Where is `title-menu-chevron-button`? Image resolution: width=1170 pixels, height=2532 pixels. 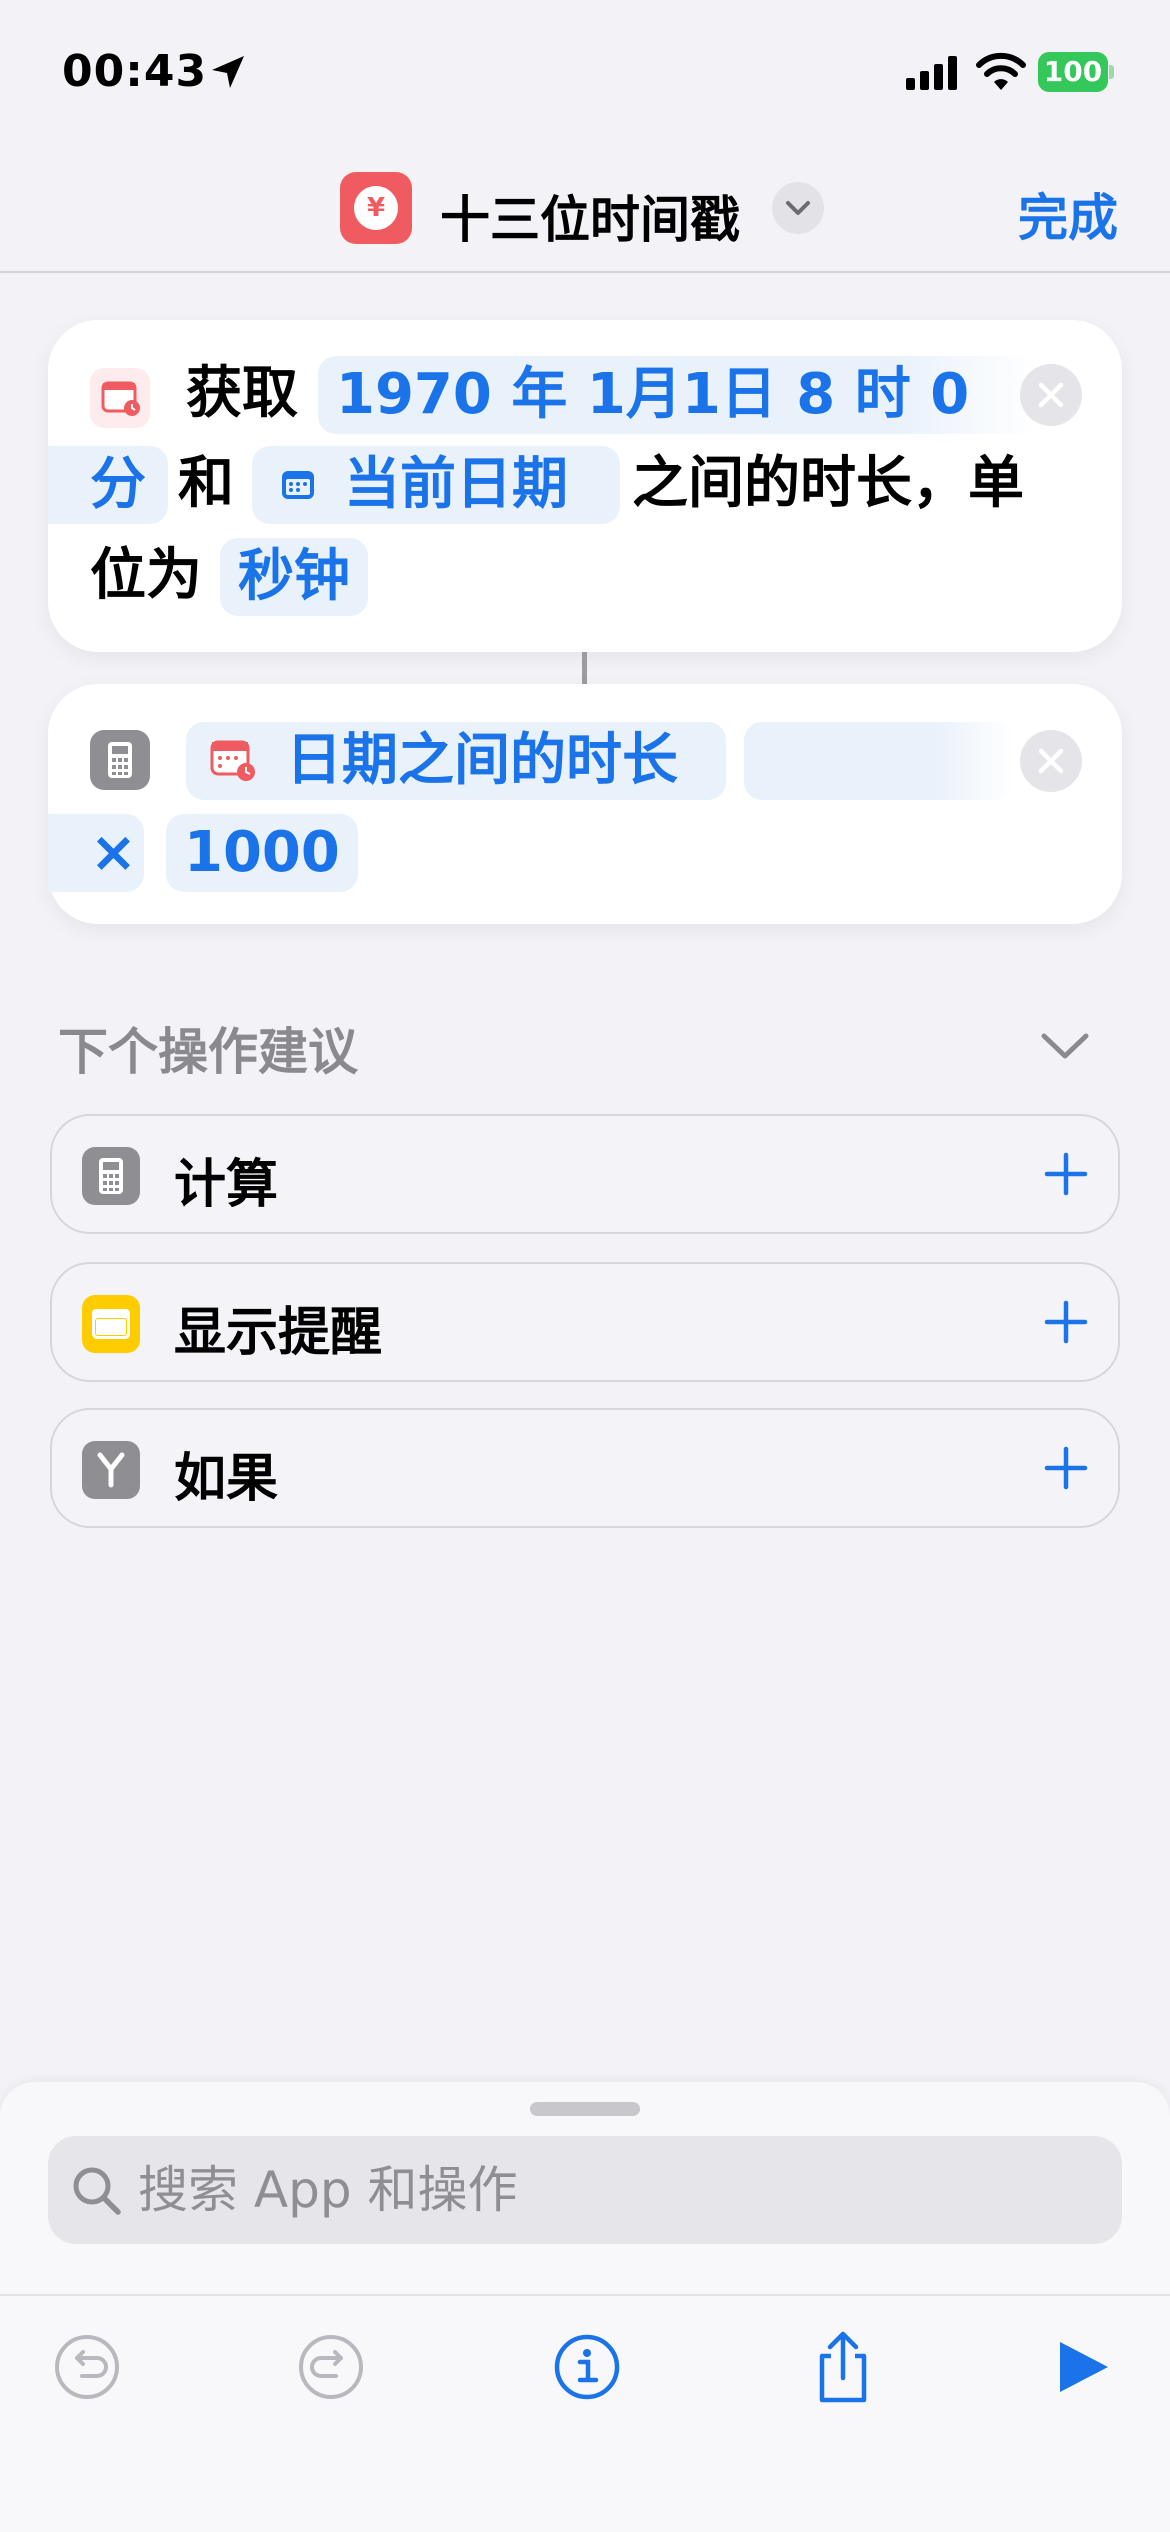
title-menu-chevron-button is located at coordinates (798, 208).